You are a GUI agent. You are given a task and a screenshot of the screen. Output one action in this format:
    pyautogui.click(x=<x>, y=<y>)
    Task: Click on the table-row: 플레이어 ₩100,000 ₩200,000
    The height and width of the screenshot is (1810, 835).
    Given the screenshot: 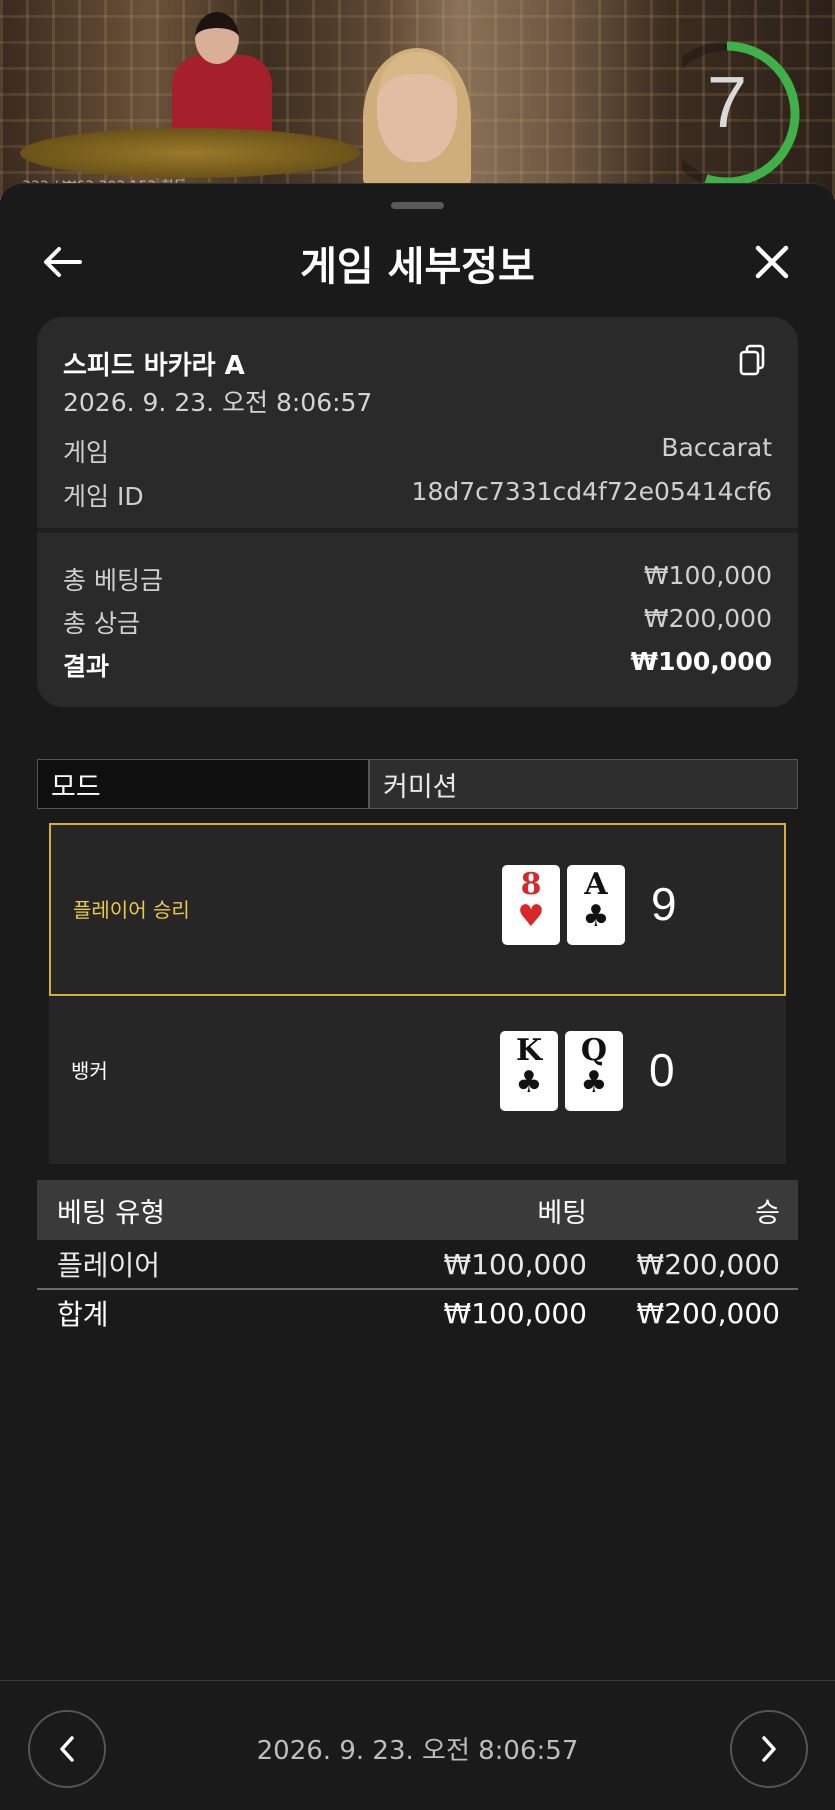 What is the action you would take?
    pyautogui.click(x=417, y=1264)
    